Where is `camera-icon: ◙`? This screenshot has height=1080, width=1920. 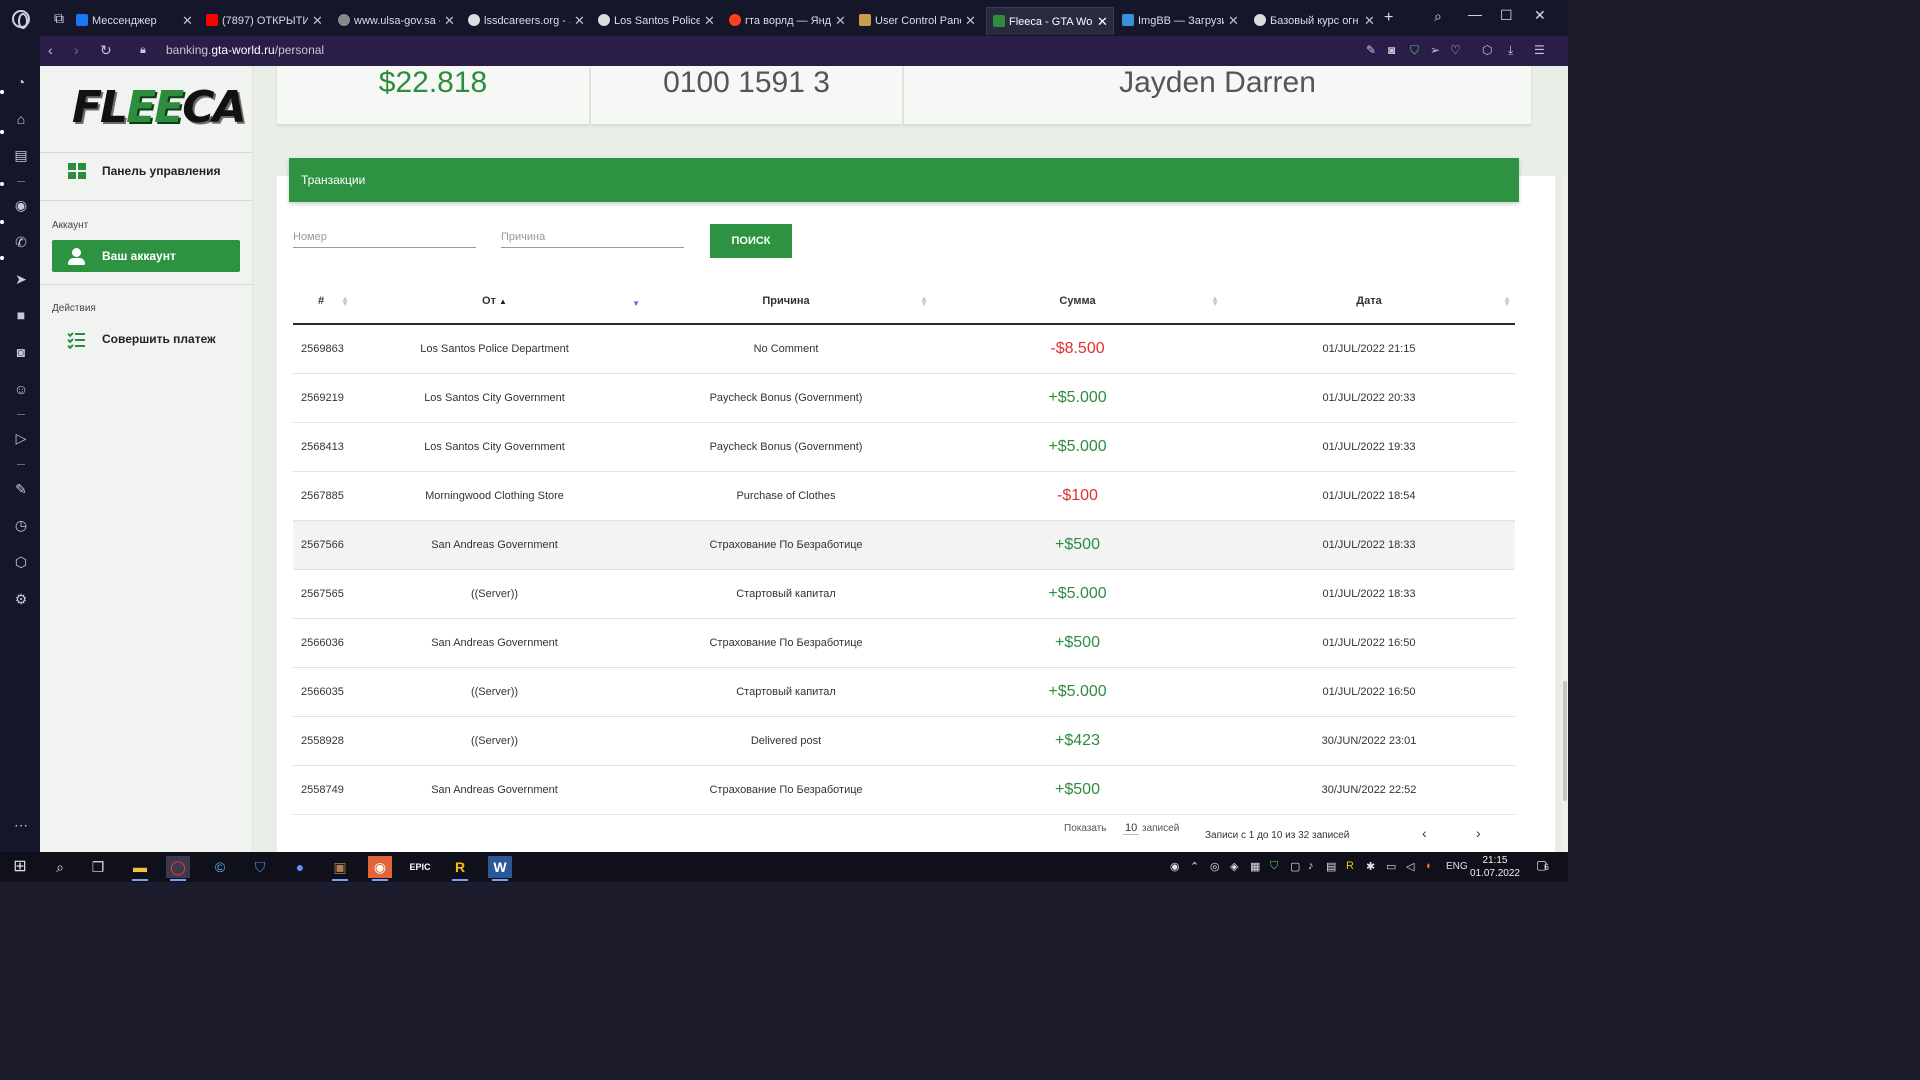 camera-icon: ◙ is located at coordinates (1391, 50).